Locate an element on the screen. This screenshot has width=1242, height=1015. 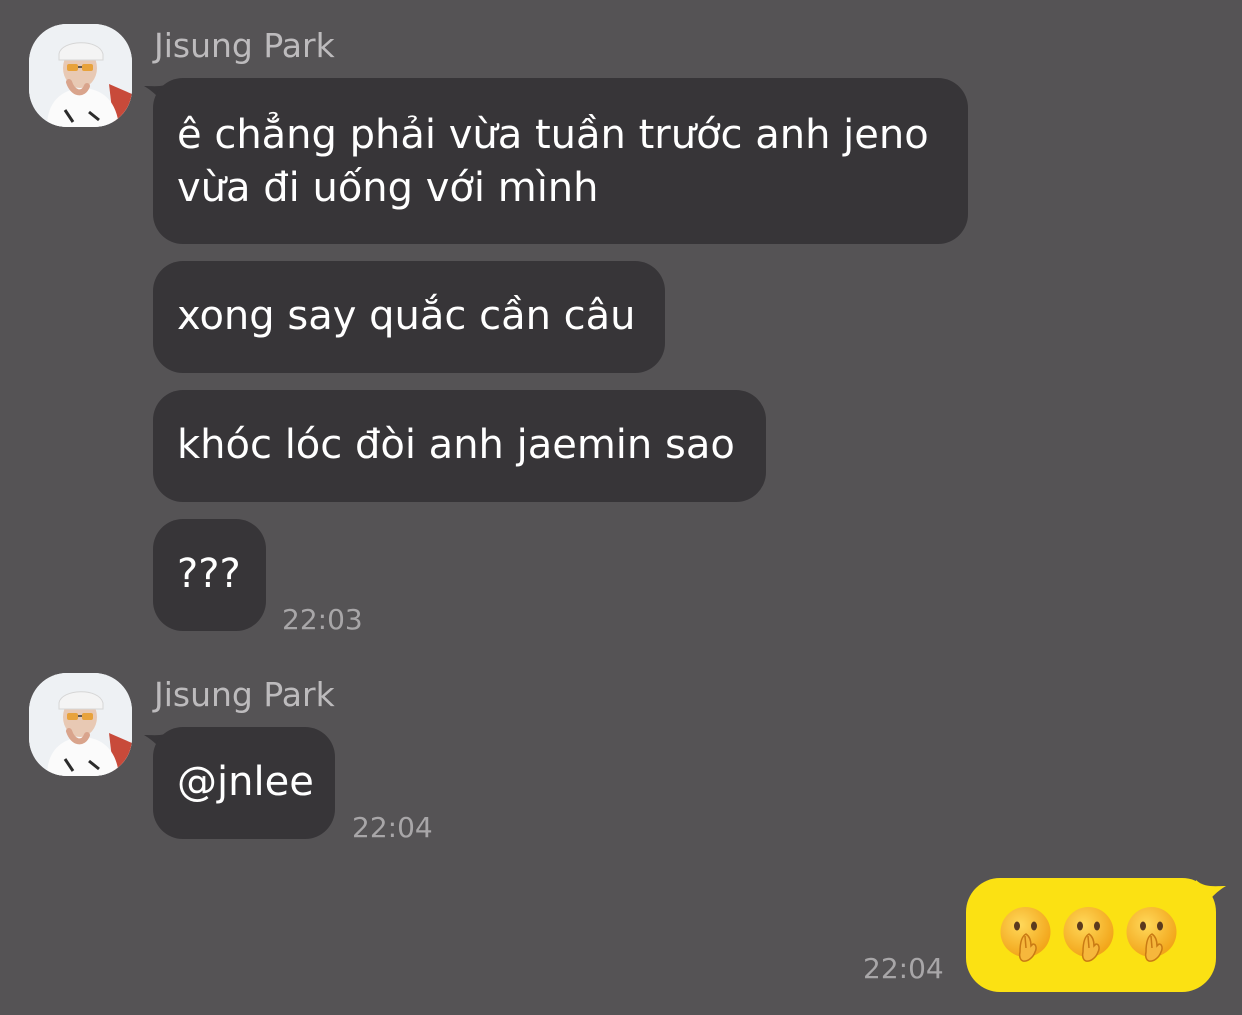
message-bubble: khóc lóc đòi anh jaemin sao is located at coordinates (459, 446).